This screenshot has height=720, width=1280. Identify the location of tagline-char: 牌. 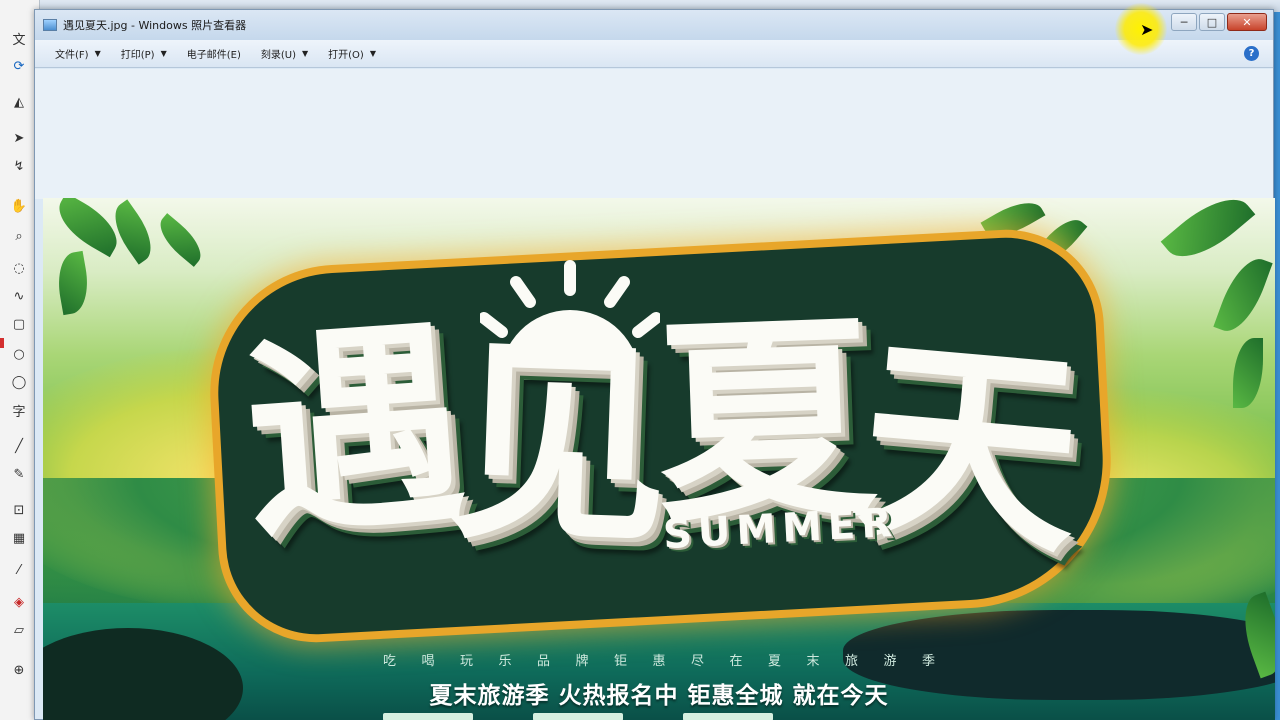
(582, 661).